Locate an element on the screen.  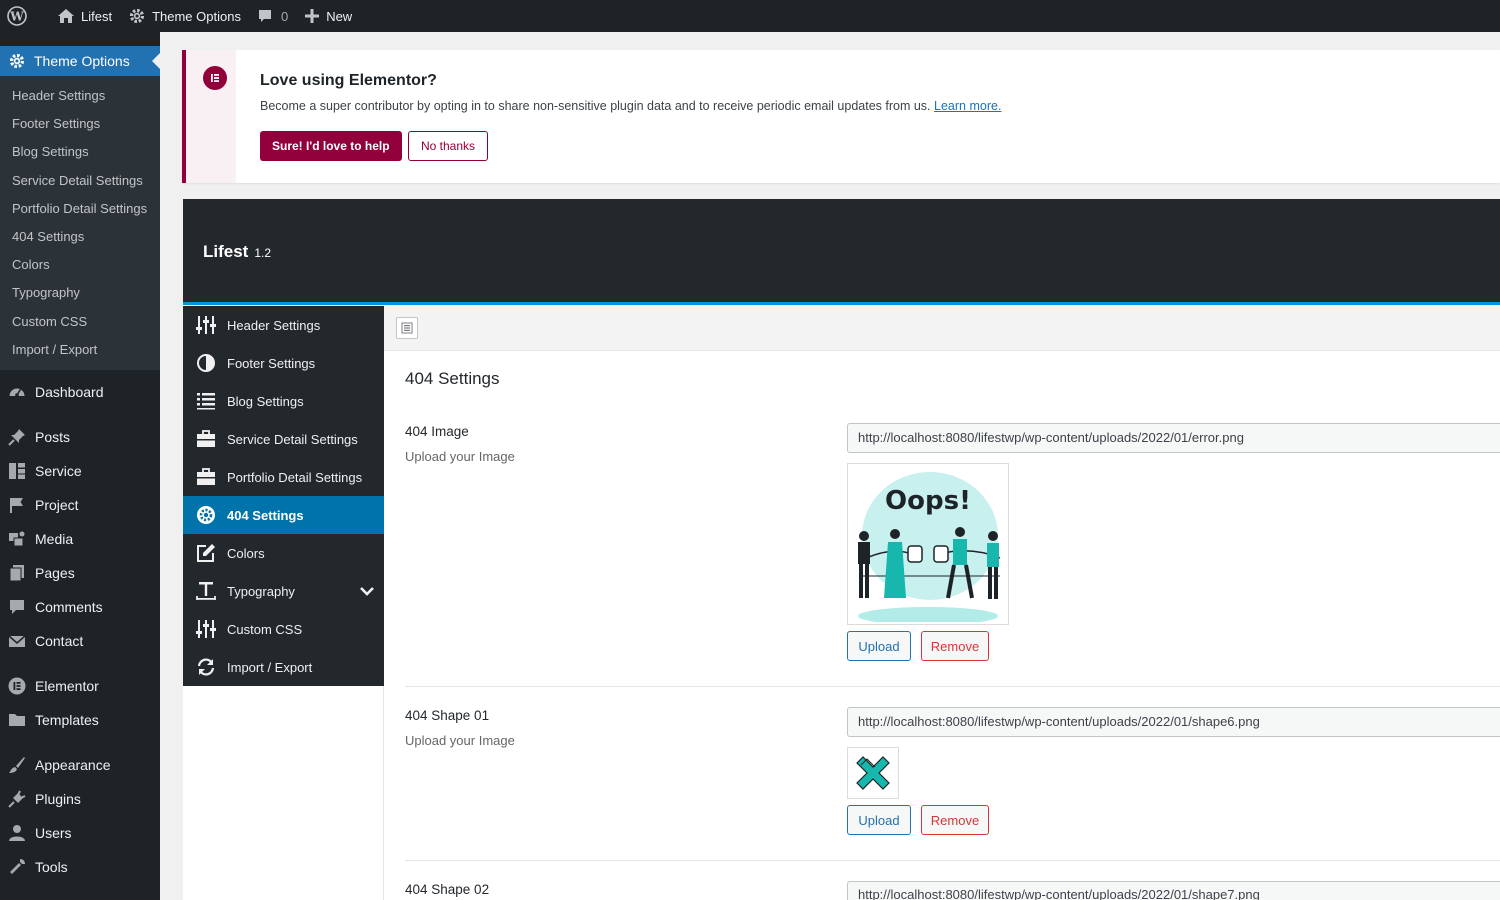
menu-item-users: Users is located at coordinates (80, 833).